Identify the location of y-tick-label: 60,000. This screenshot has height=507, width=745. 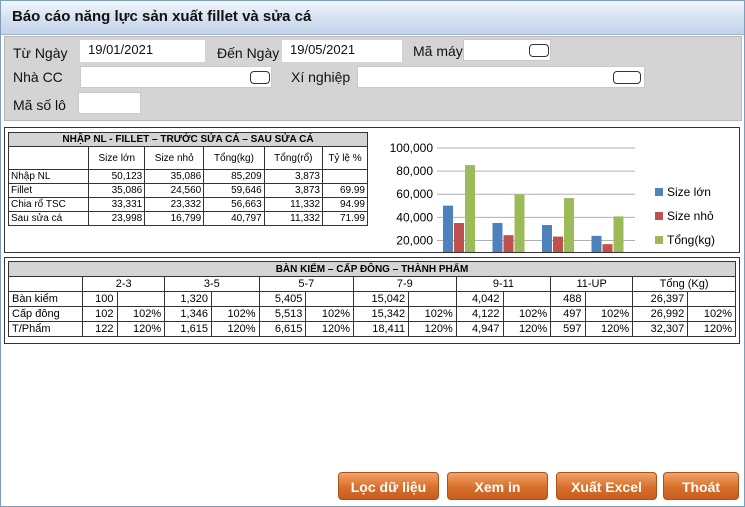
(414, 194).